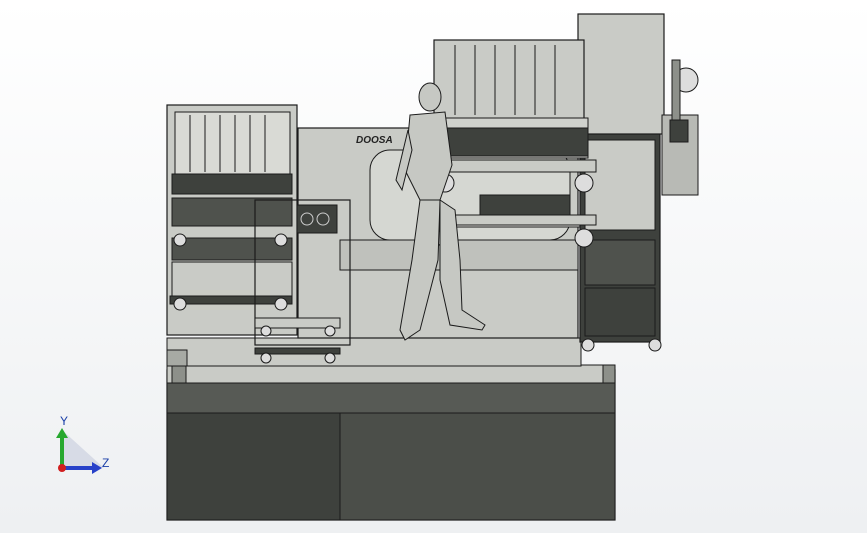 The width and height of the screenshot is (867, 533). What do you see at coordinates (477, 466) in the screenshot?
I see `base-door` at bounding box center [477, 466].